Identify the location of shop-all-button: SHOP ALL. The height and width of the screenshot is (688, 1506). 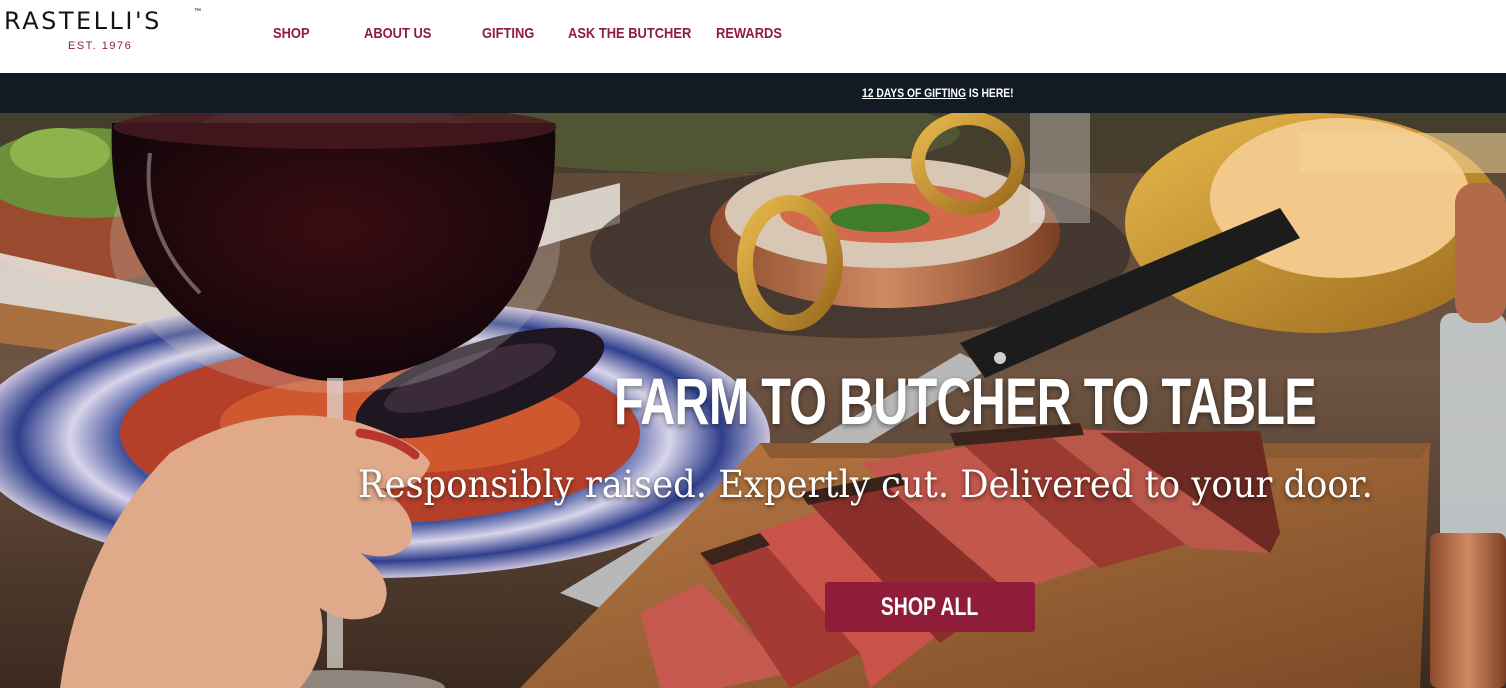
(930, 607).